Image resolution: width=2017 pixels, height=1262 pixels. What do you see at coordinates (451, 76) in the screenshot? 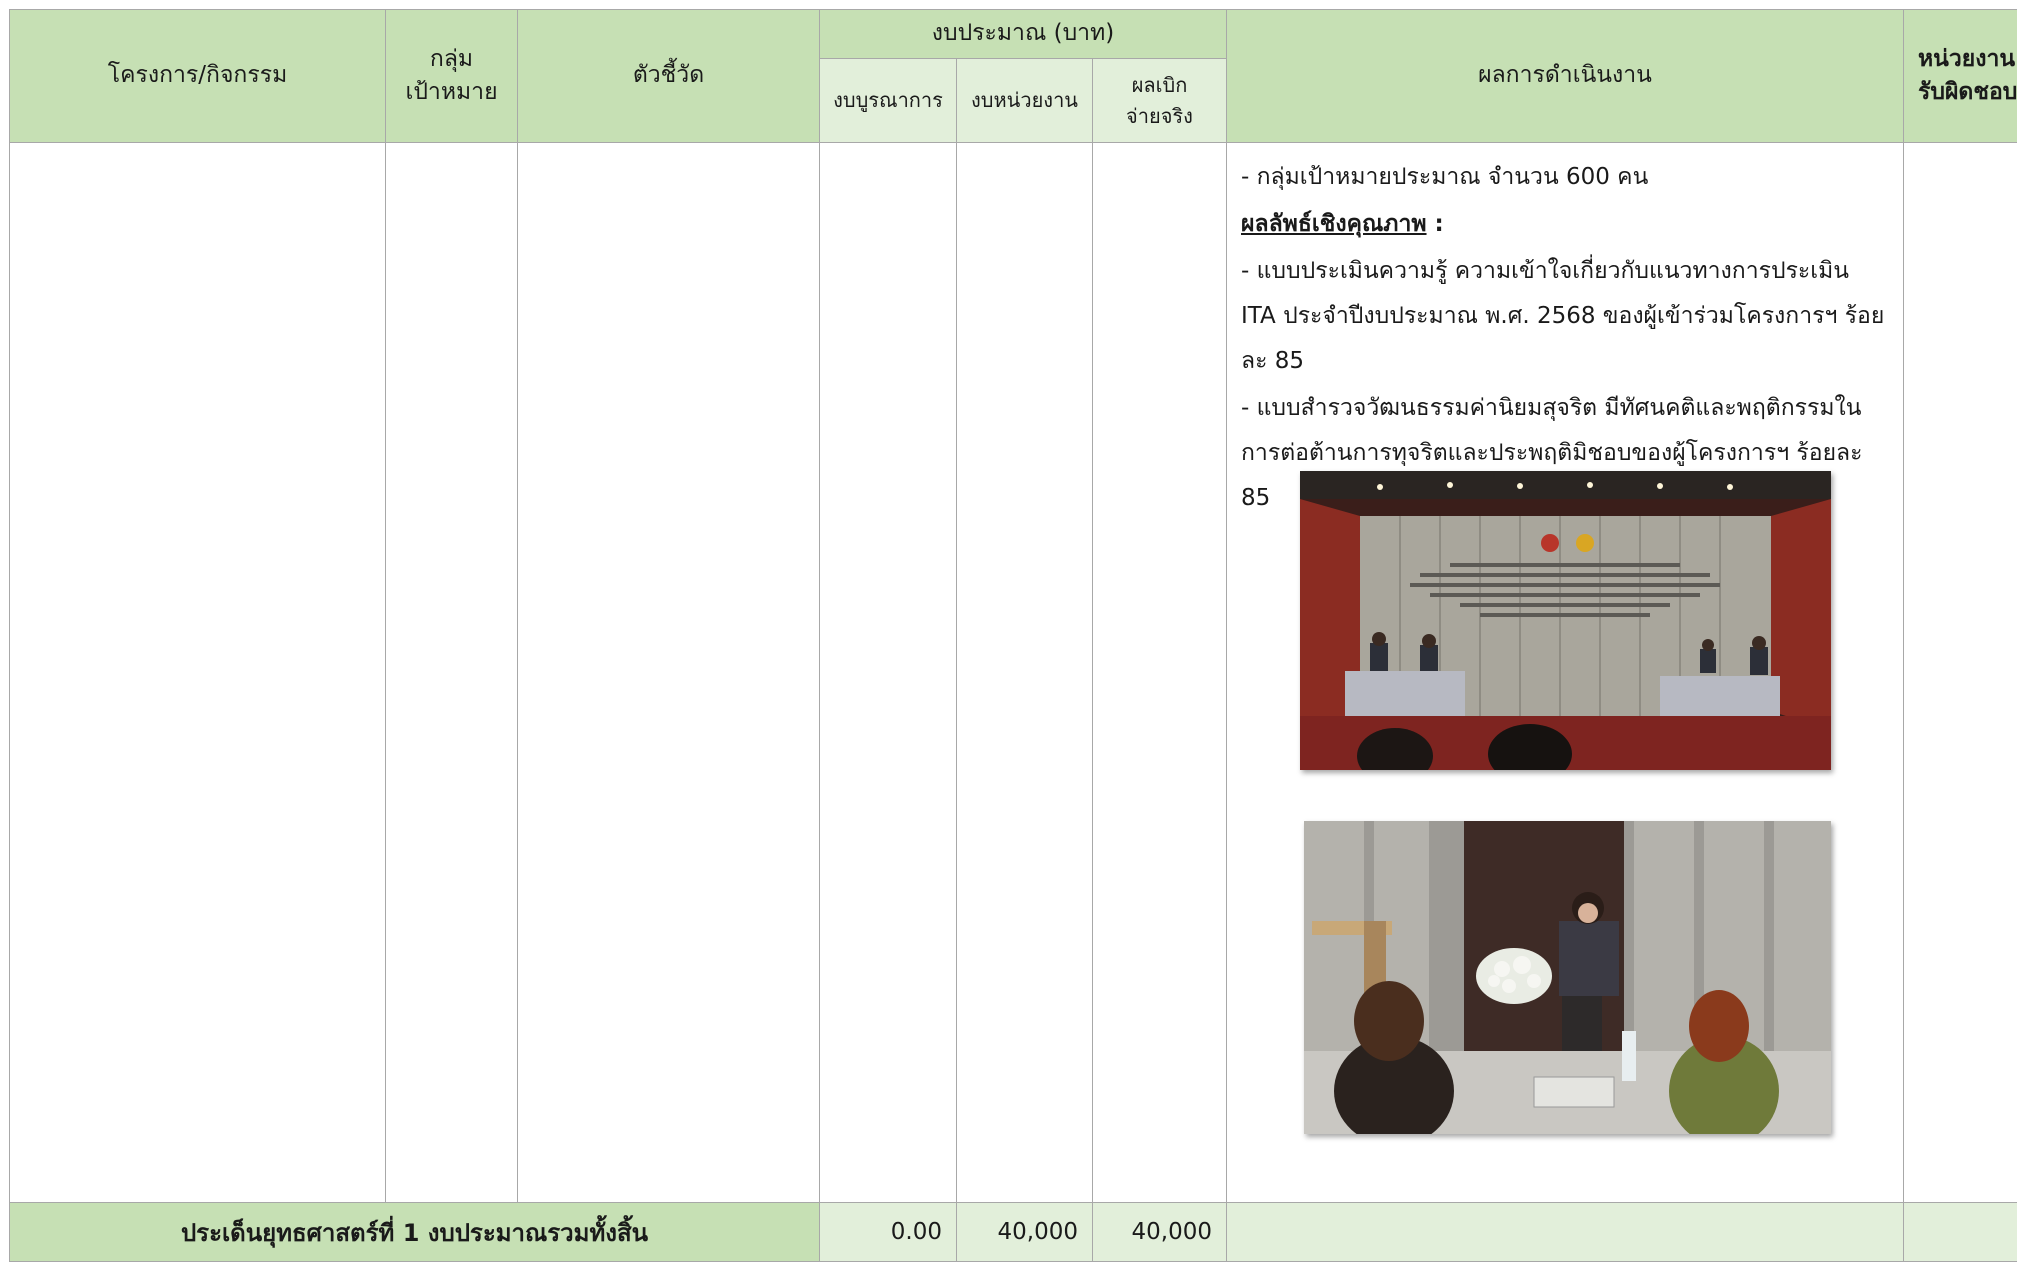
I see `header-target-group: กลุ่ม เป้าหมาย` at bounding box center [451, 76].